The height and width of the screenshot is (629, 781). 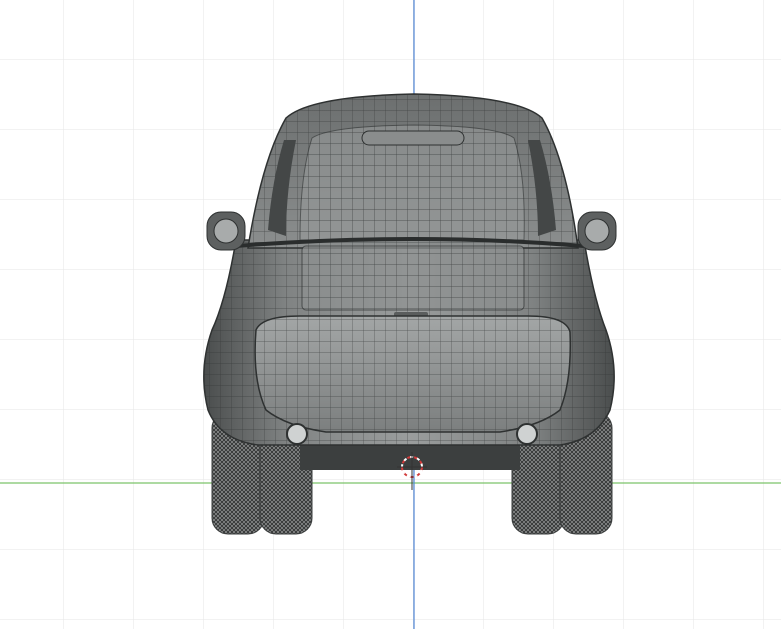 What do you see at coordinates (597, 231) in the screenshot?
I see `mirror-right` at bounding box center [597, 231].